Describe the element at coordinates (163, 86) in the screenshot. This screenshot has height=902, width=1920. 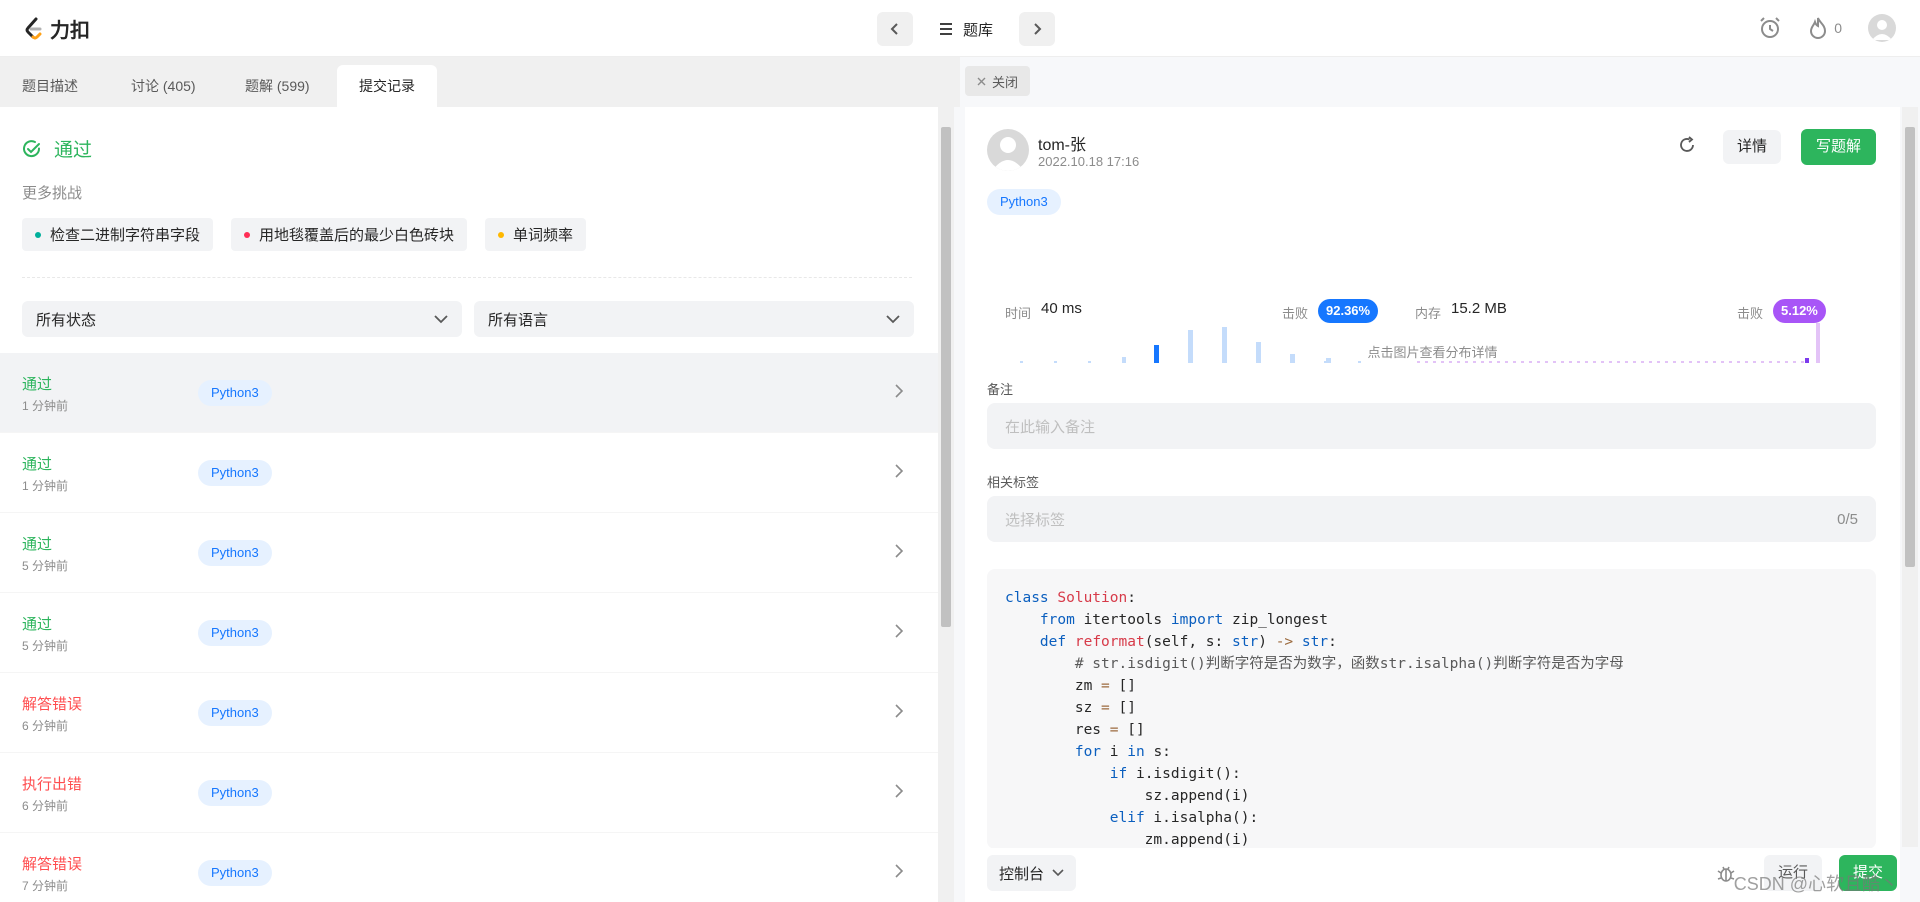
I see `tab-discussion: 讨论 (405)` at that location.